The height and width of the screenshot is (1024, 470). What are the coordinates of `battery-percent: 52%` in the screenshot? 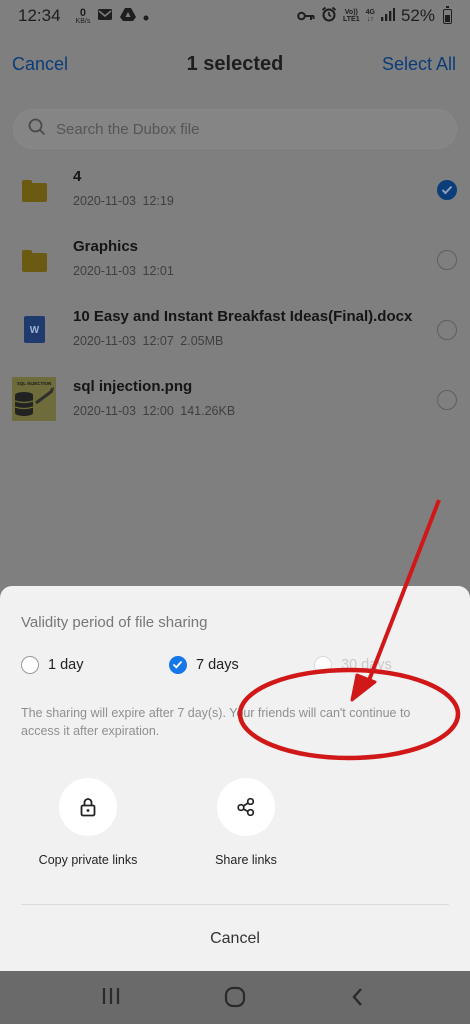 It's located at (417, 15).